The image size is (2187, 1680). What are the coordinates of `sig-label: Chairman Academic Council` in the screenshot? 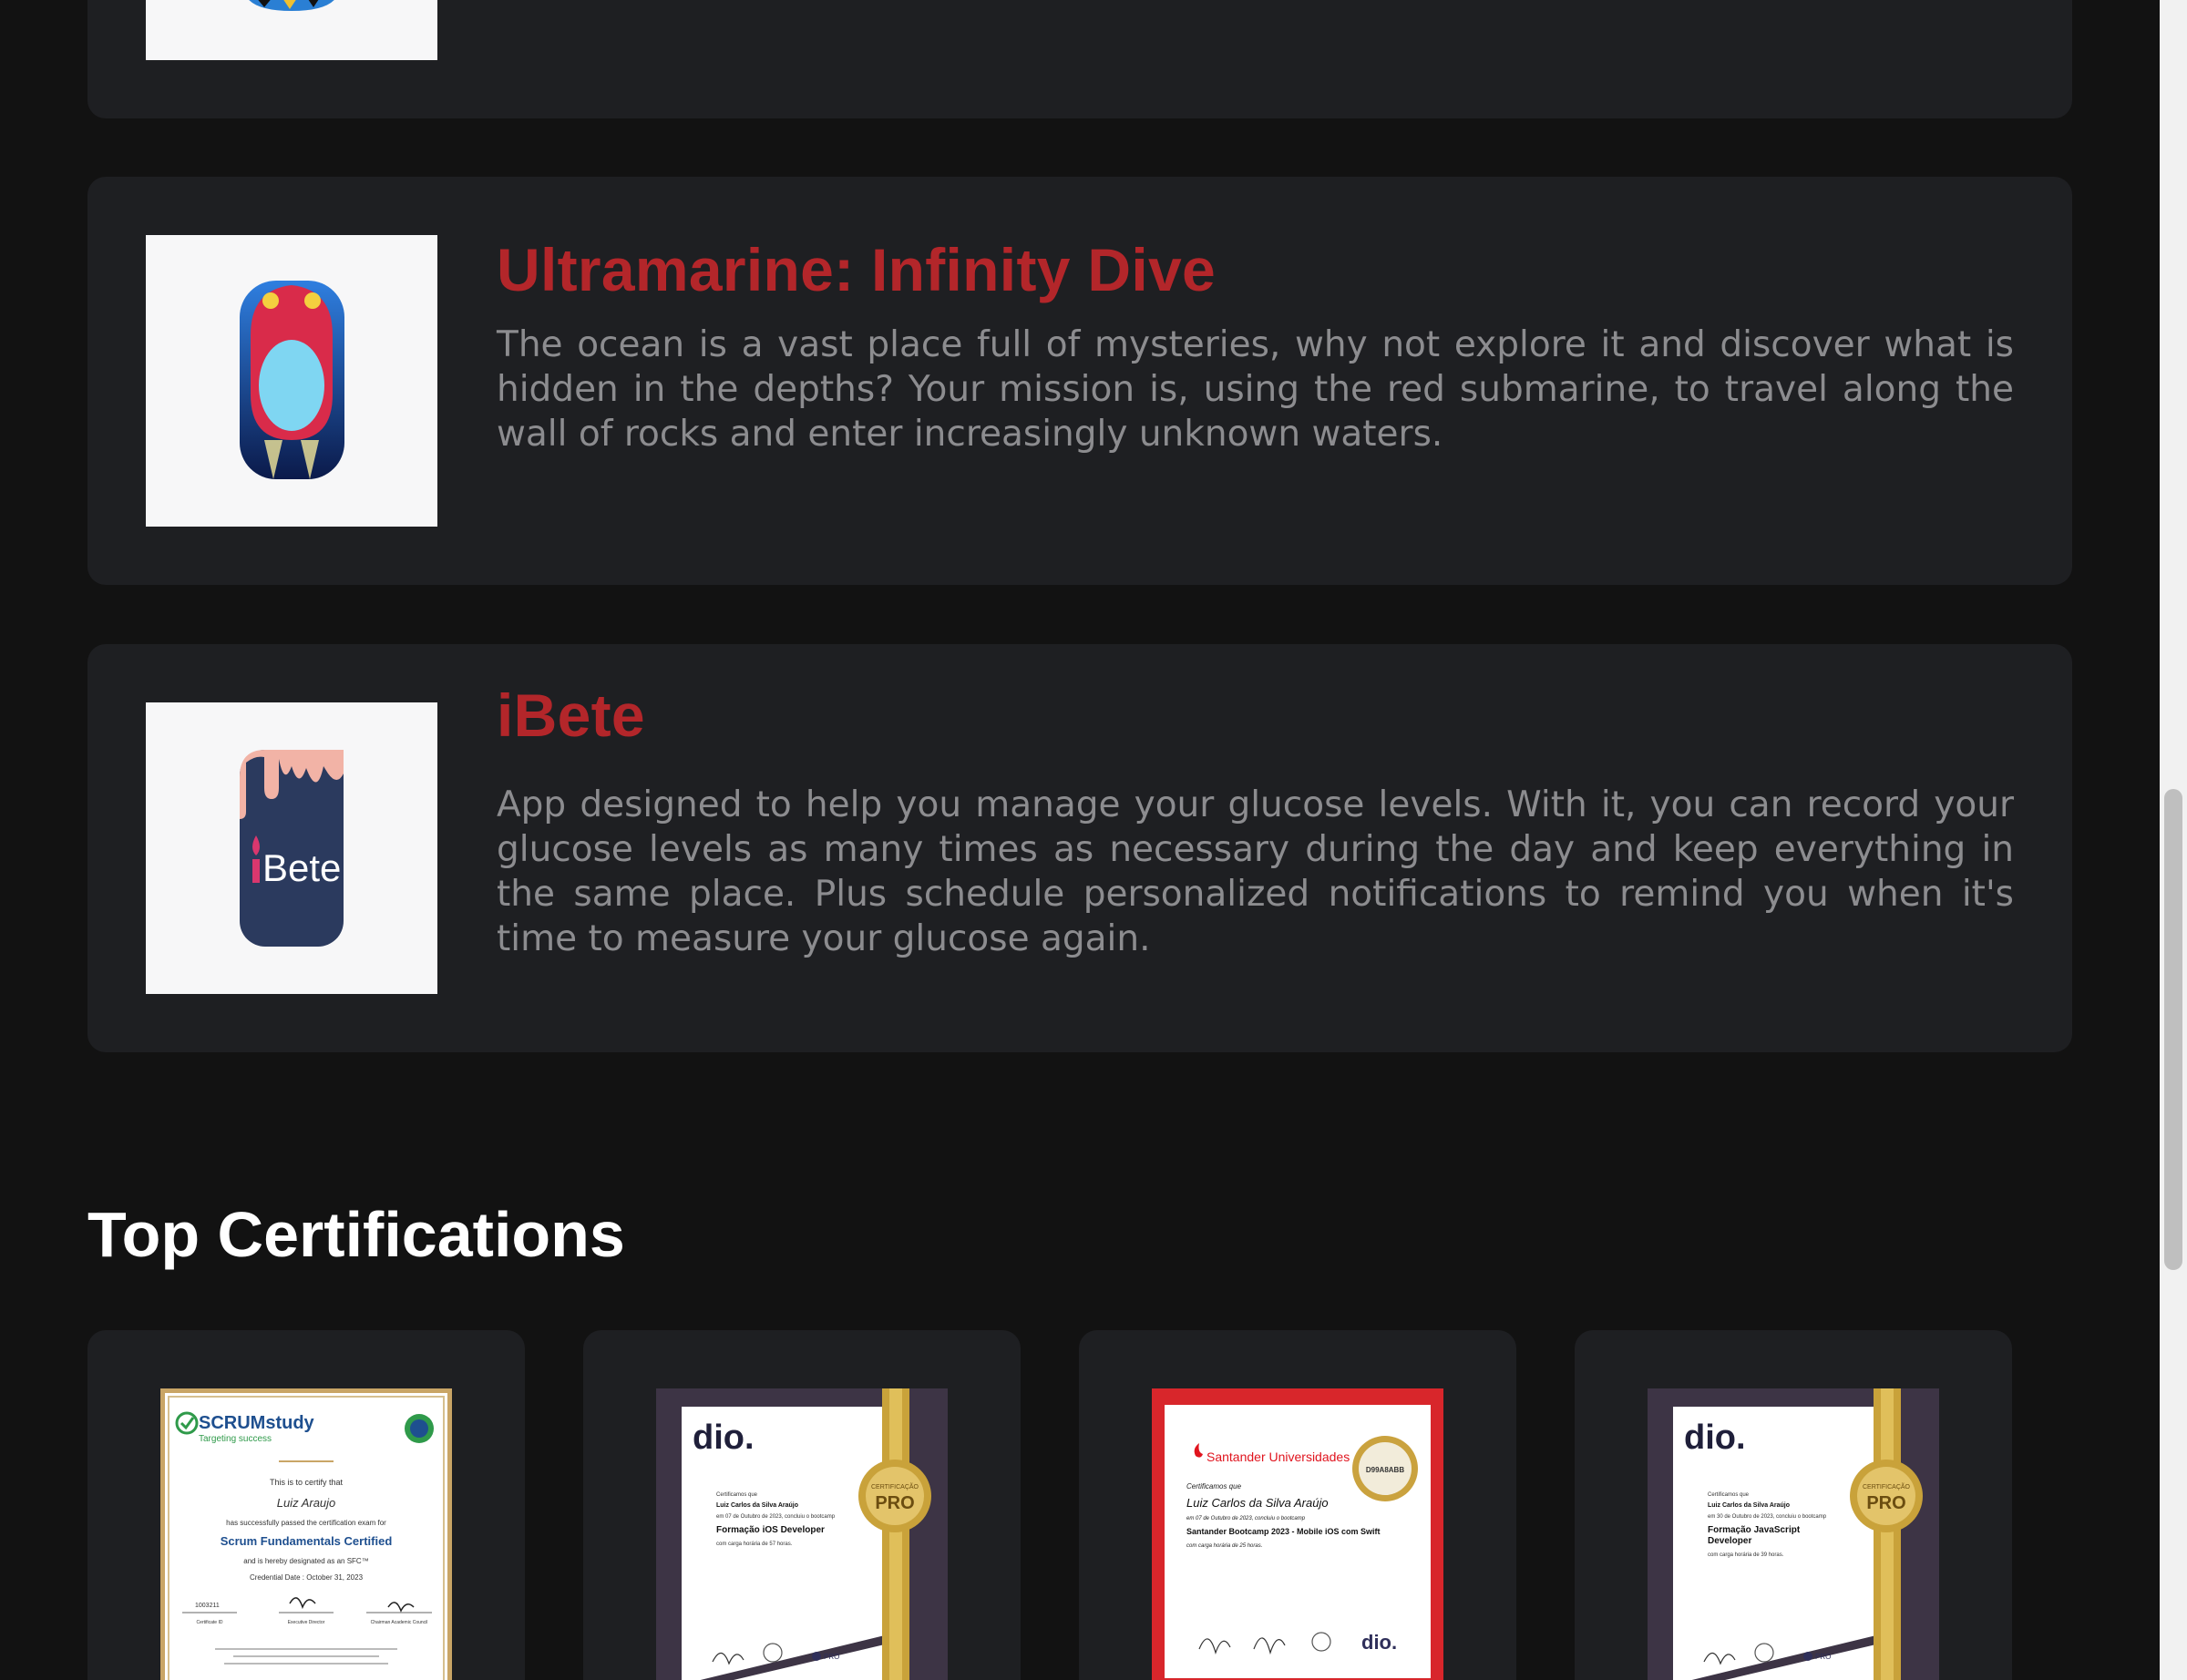 It's located at (399, 1622).